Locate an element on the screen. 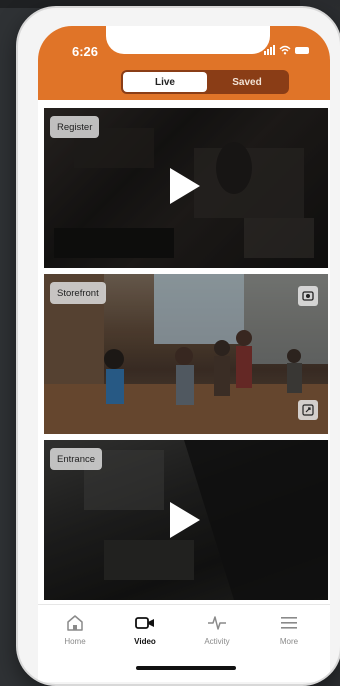  live-saved-toggle: Live Saved is located at coordinates (205, 82).